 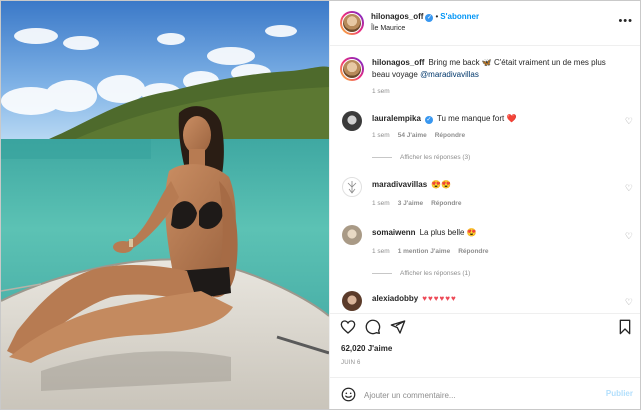 I want to click on caption-meta: 1 sem, so click(x=385, y=91).